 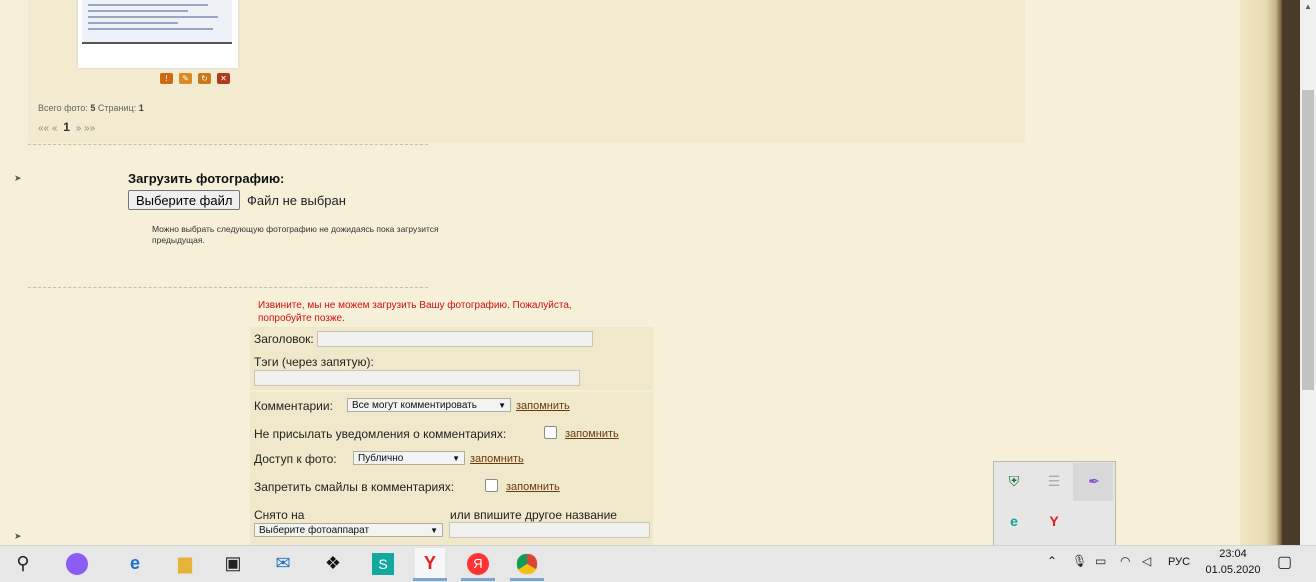 I want to click on volume-icon: ◁, so click(x=1146, y=561).